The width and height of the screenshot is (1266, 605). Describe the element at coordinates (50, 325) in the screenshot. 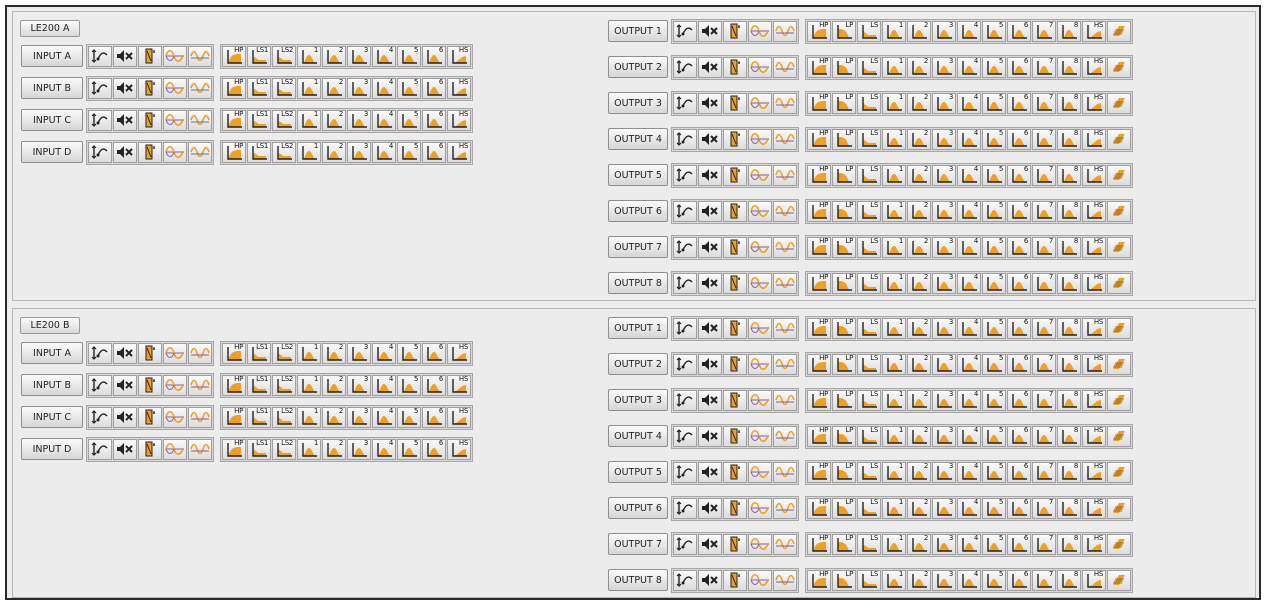

I see `device-title-button: LE200 B` at that location.